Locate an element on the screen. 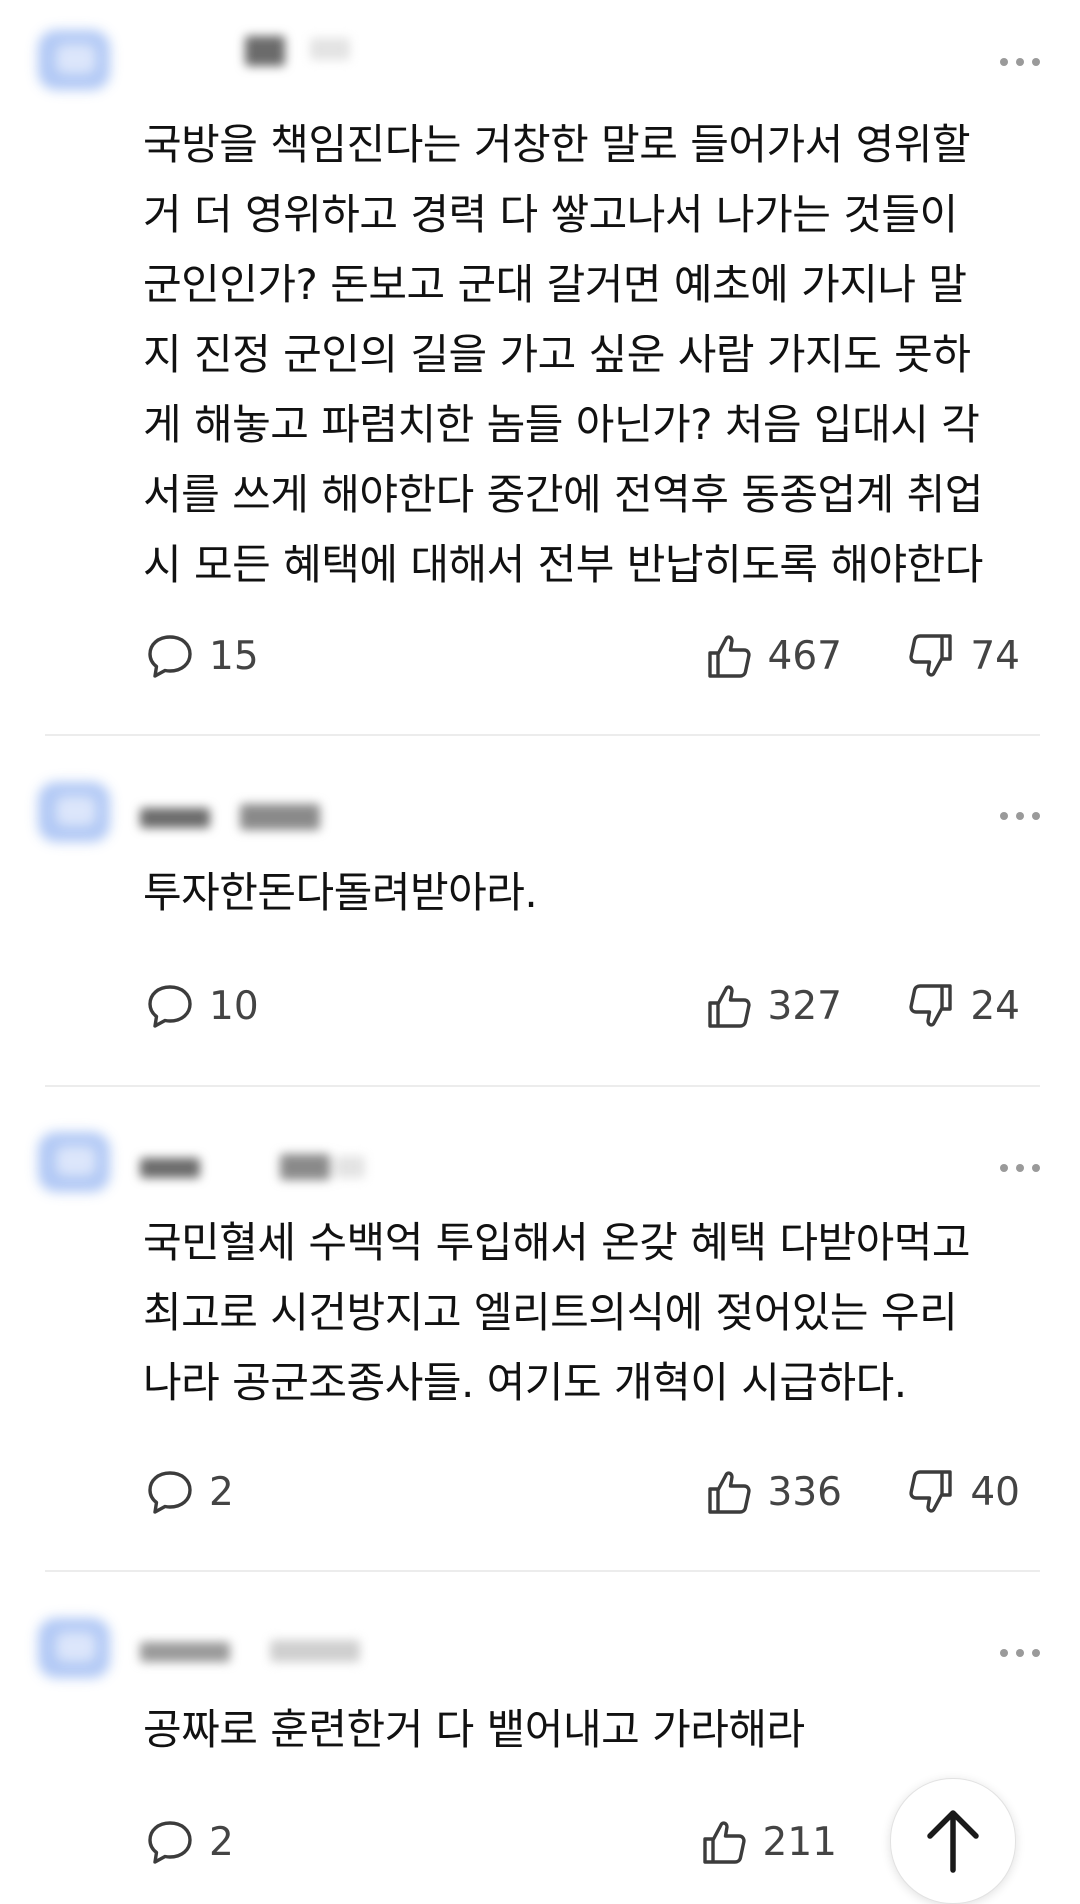 This screenshot has height=1904, width=1080. like-button: 211 is located at coordinates (768, 1842).